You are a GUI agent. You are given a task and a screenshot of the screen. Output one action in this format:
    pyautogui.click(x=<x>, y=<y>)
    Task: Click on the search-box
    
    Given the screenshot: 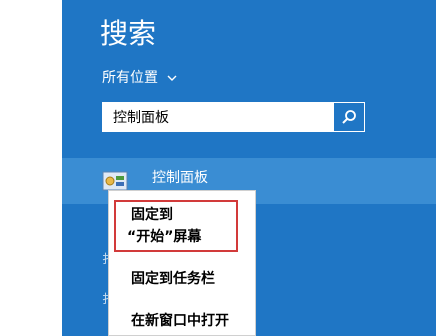 What is the action you would take?
    pyautogui.click(x=233, y=117)
    